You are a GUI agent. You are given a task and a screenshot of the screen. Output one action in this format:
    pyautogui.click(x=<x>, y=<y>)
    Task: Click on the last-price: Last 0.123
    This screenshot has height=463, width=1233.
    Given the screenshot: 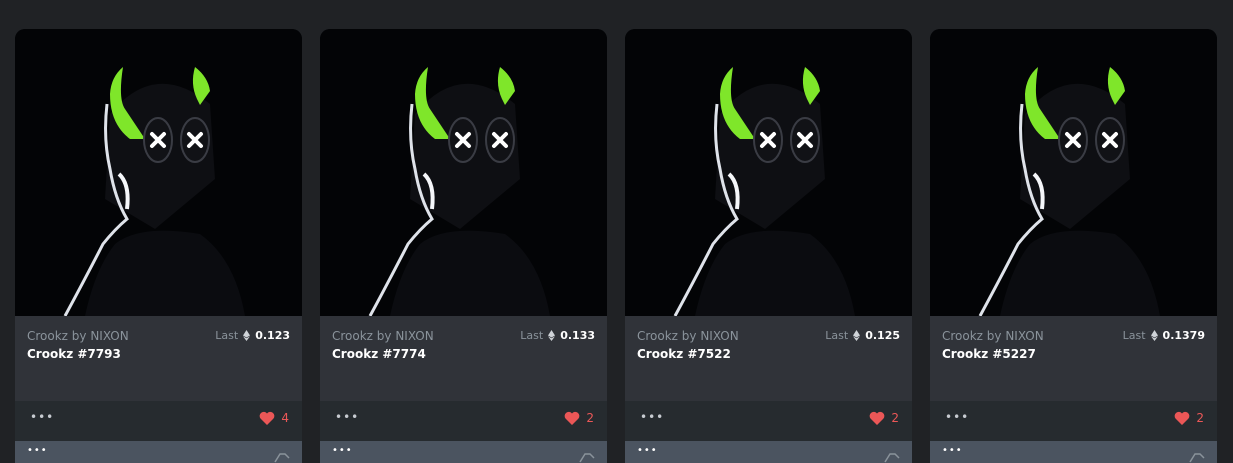 What is the action you would take?
    pyautogui.click(x=252, y=335)
    